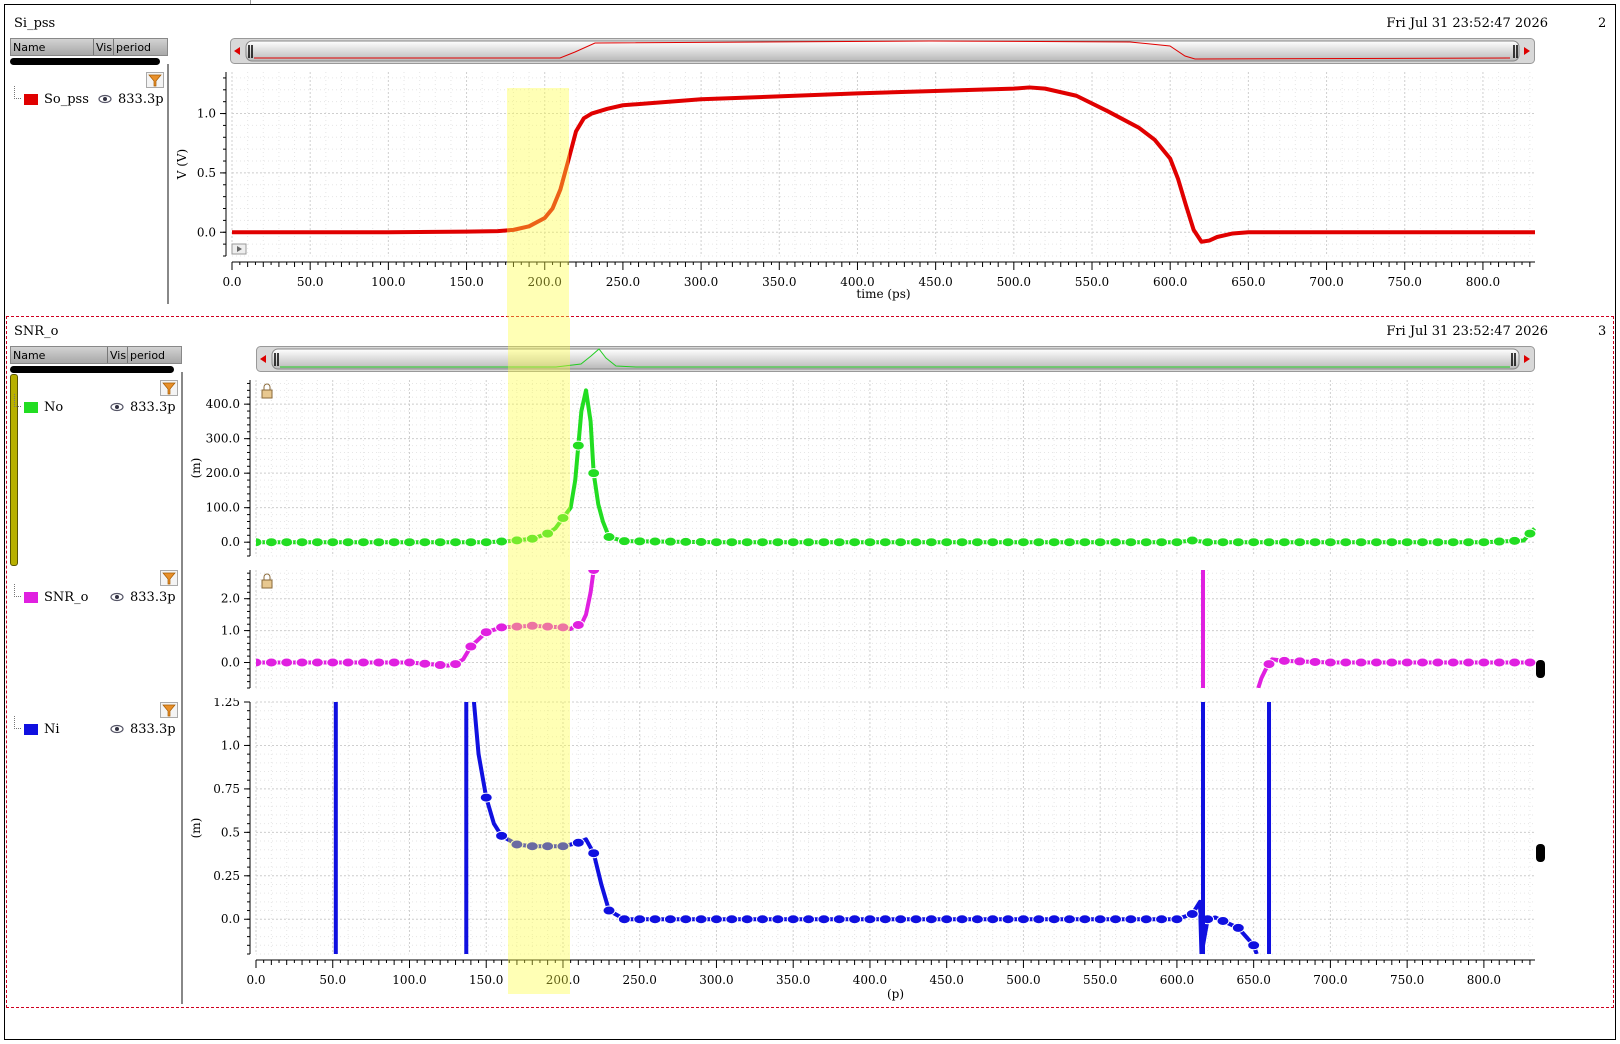 The width and height of the screenshot is (1620, 1044). What do you see at coordinates (239, 249) in the screenshot?
I see `expand-icon` at bounding box center [239, 249].